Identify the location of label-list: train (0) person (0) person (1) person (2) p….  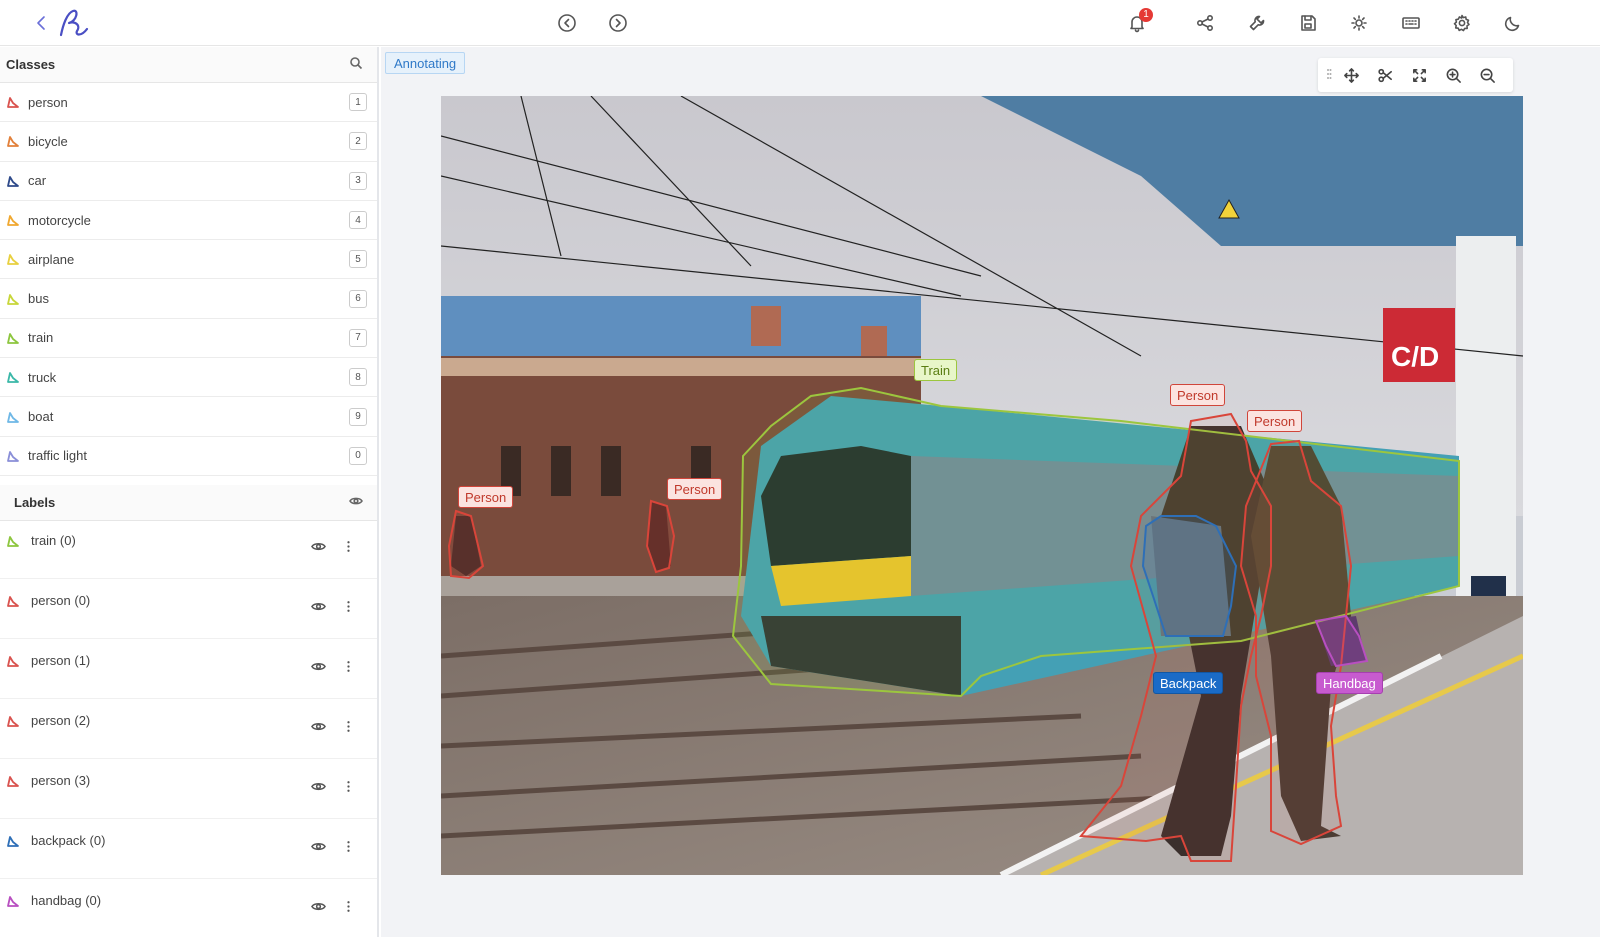
(188, 728).